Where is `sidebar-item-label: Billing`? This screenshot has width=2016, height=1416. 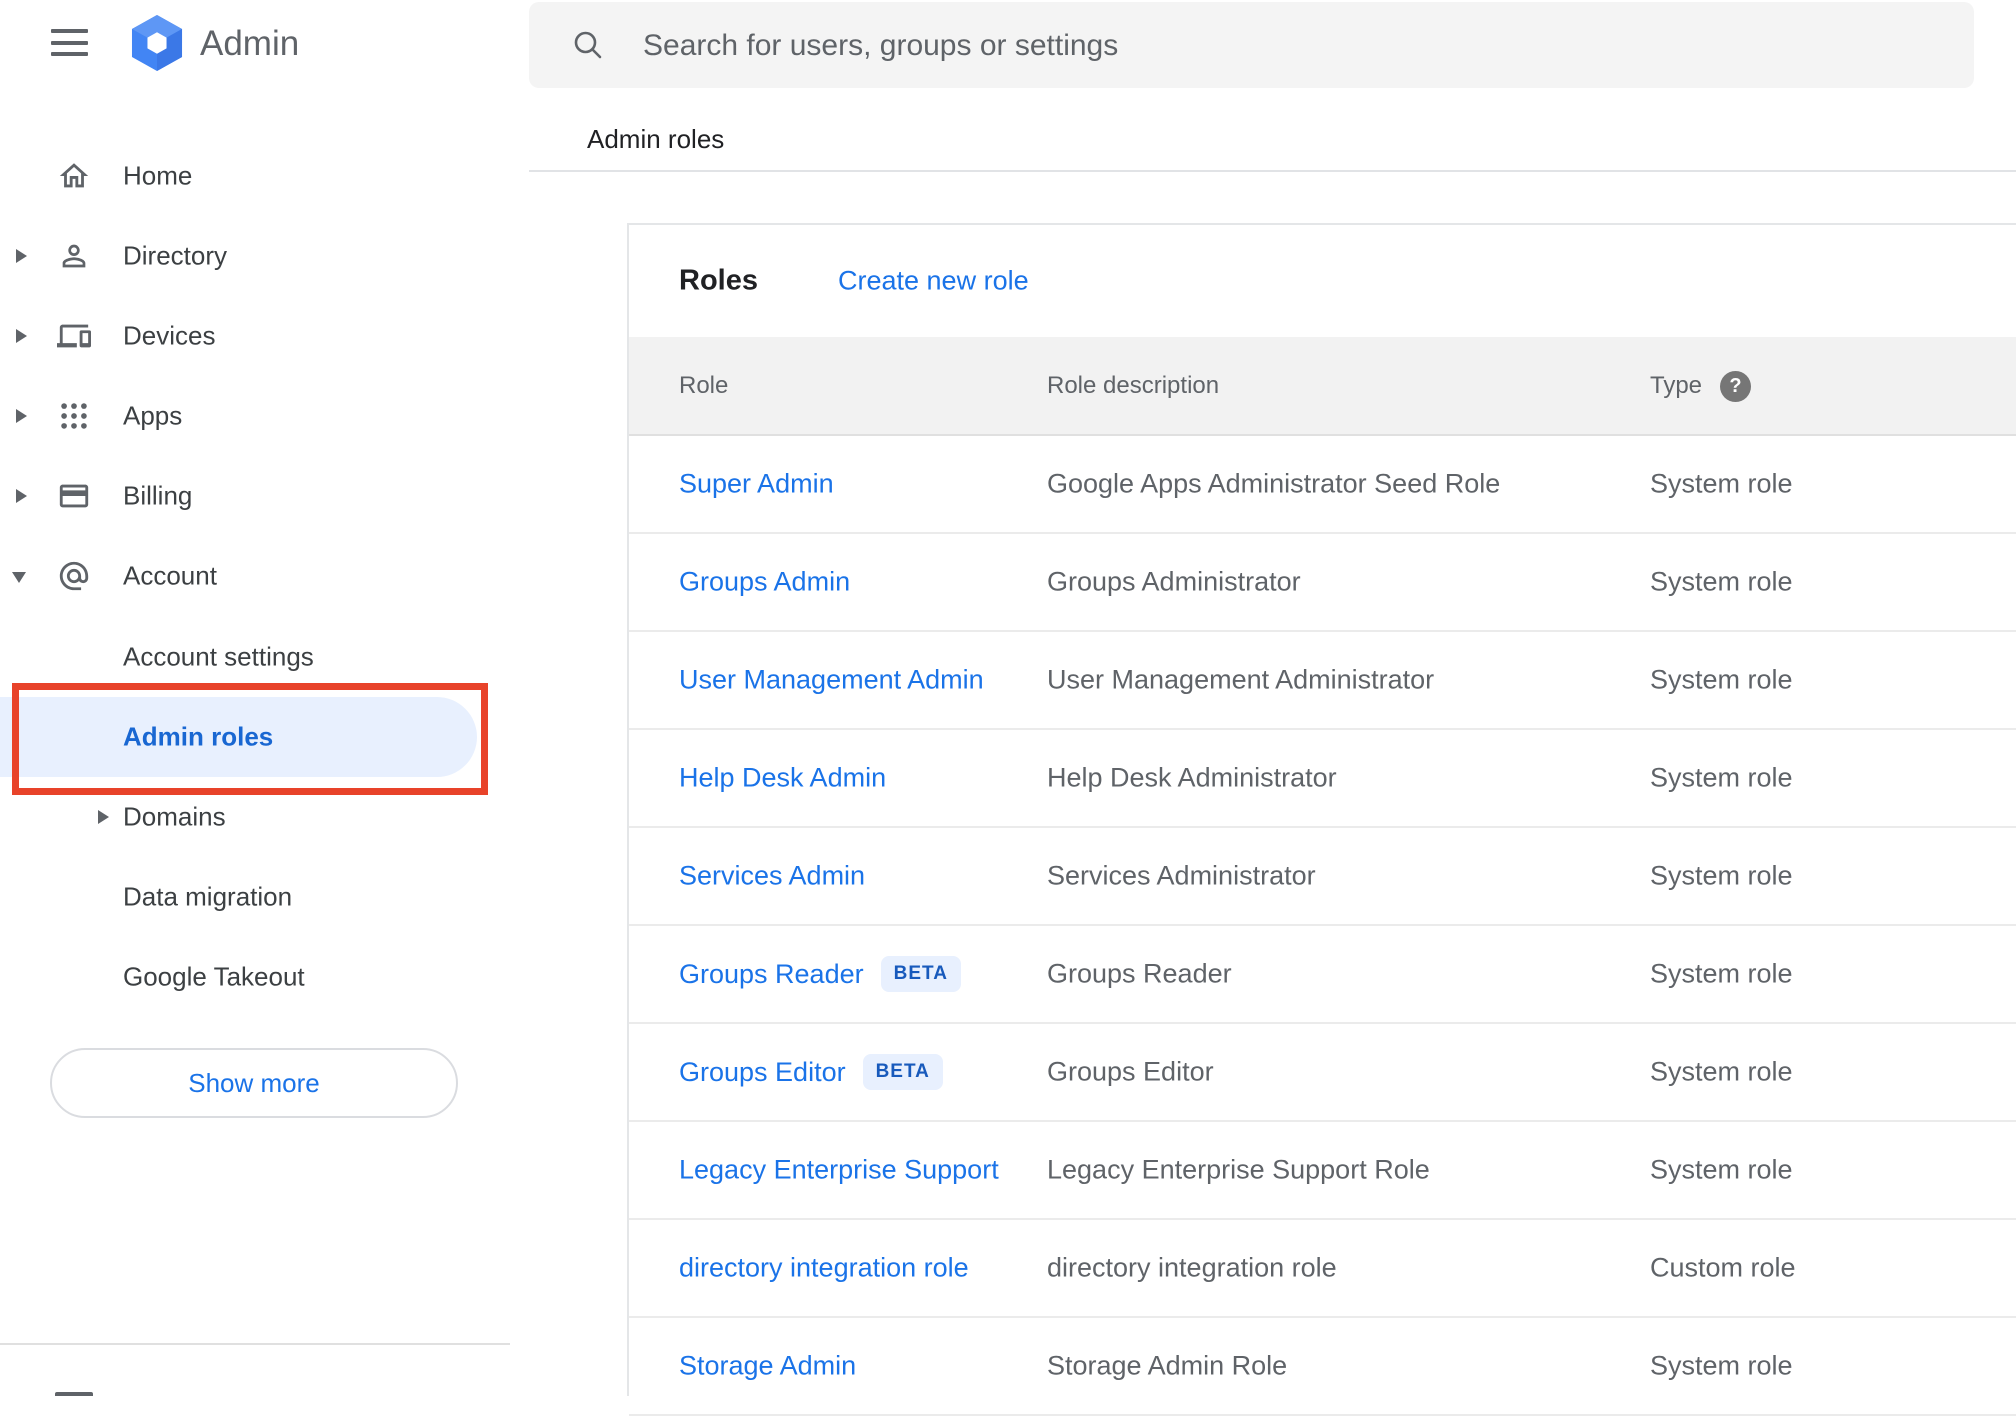 sidebar-item-label: Billing is located at coordinates (158, 495).